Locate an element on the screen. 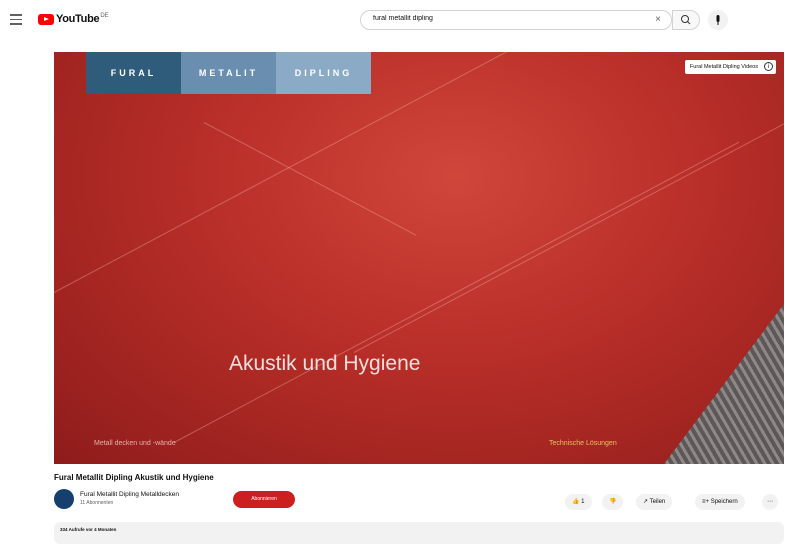  search-box: × is located at coordinates (516, 20).